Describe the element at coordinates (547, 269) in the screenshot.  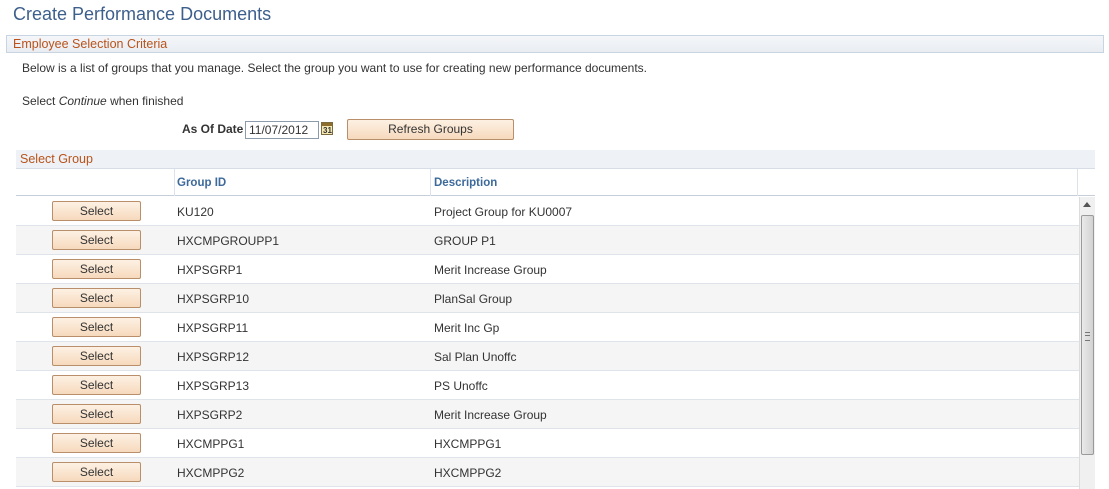
I see `table-row: Select HXPSGRP1 Merit Increase Group` at that location.